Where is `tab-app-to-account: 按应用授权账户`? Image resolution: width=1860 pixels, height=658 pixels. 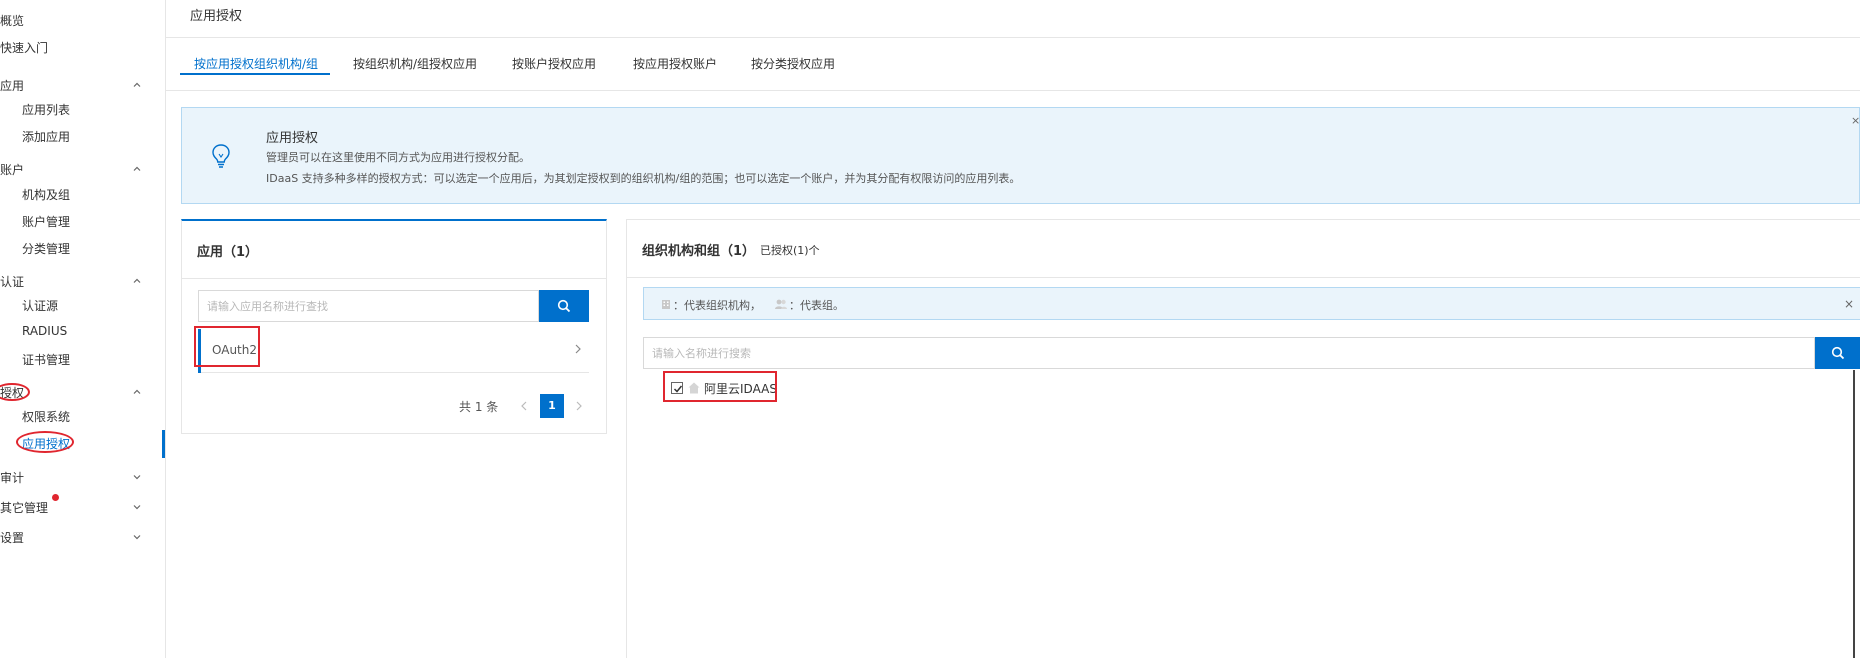
tab-app-to-account: 按应用授权账户 is located at coordinates (675, 63).